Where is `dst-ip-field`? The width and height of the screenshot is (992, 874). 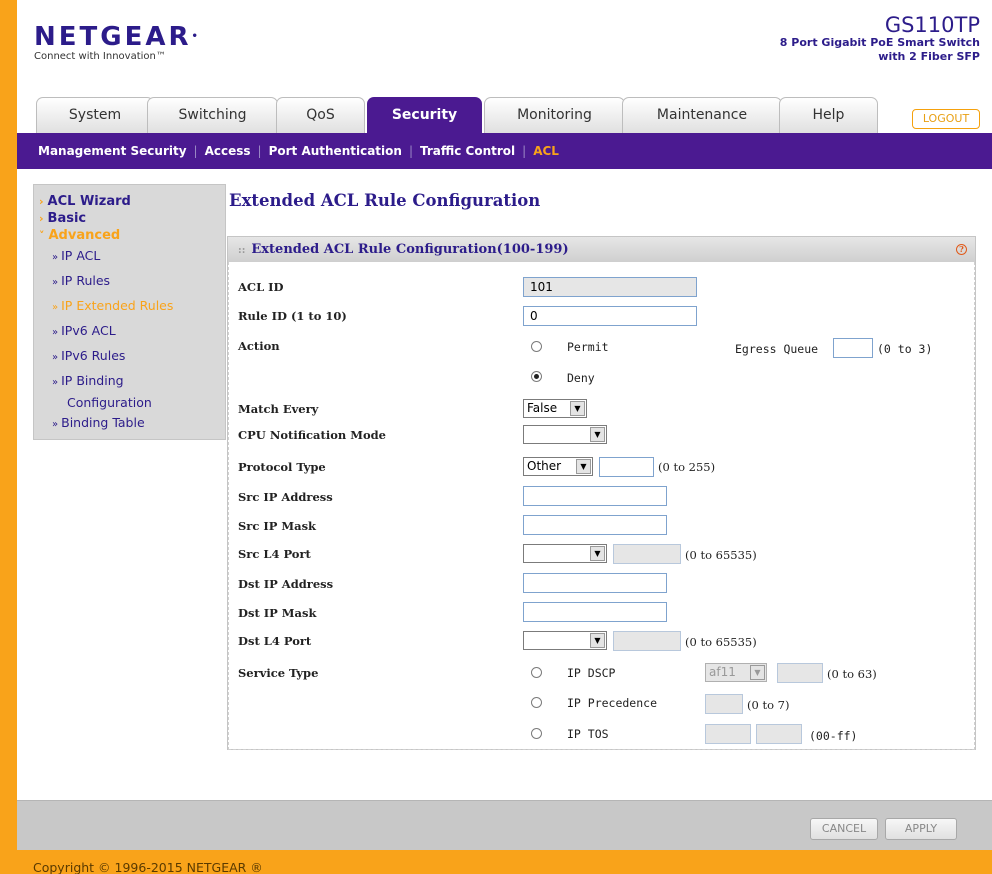
dst-ip-field is located at coordinates (595, 583).